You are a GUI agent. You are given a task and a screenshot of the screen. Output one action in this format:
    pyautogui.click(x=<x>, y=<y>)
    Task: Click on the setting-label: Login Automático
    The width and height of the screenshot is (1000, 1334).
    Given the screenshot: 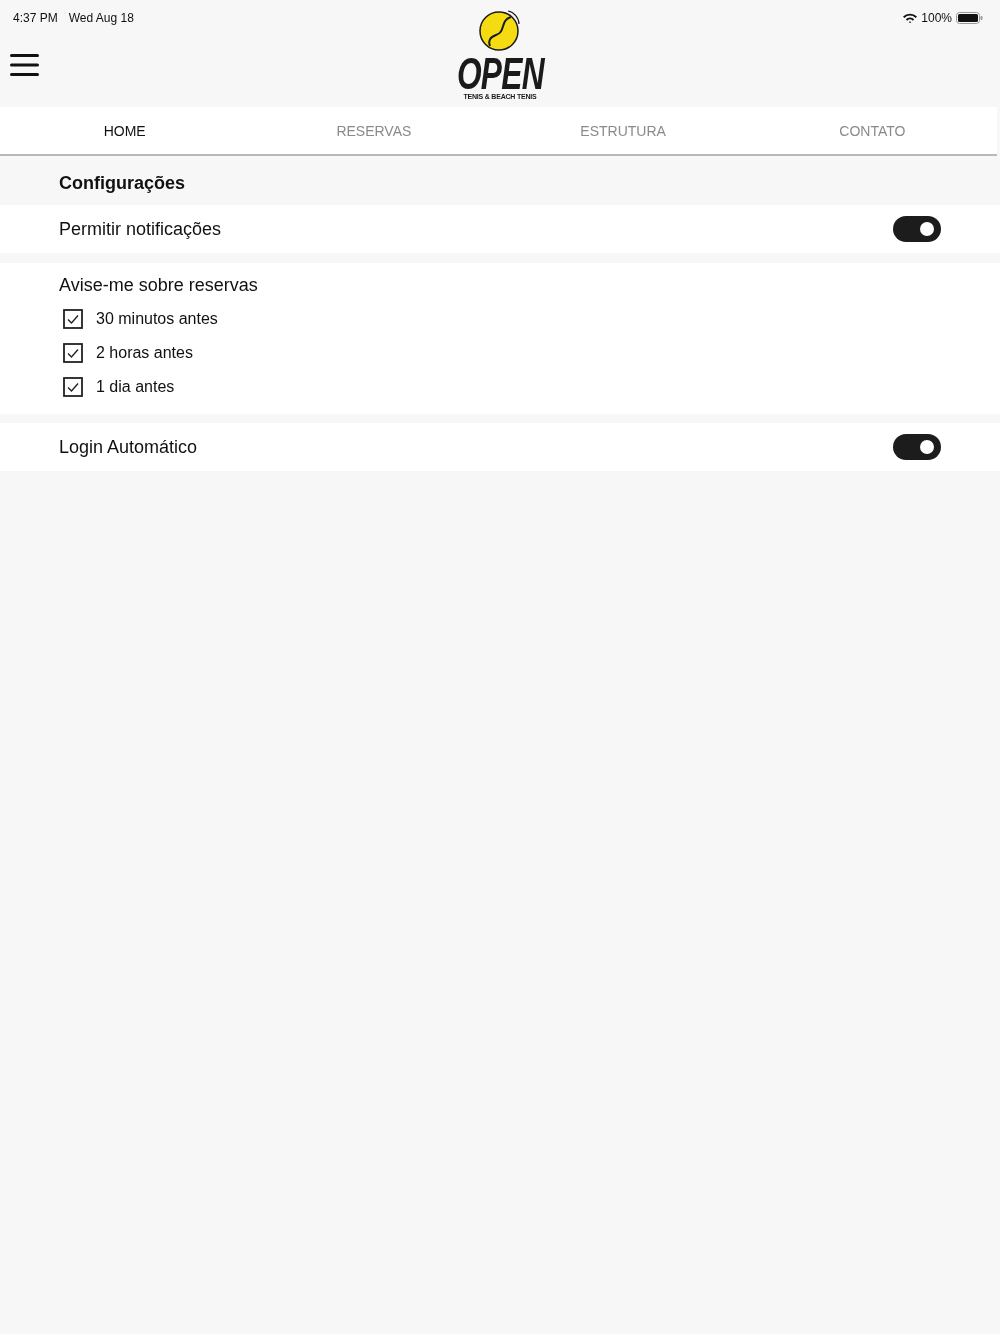 What is the action you would take?
    pyautogui.click(x=128, y=447)
    